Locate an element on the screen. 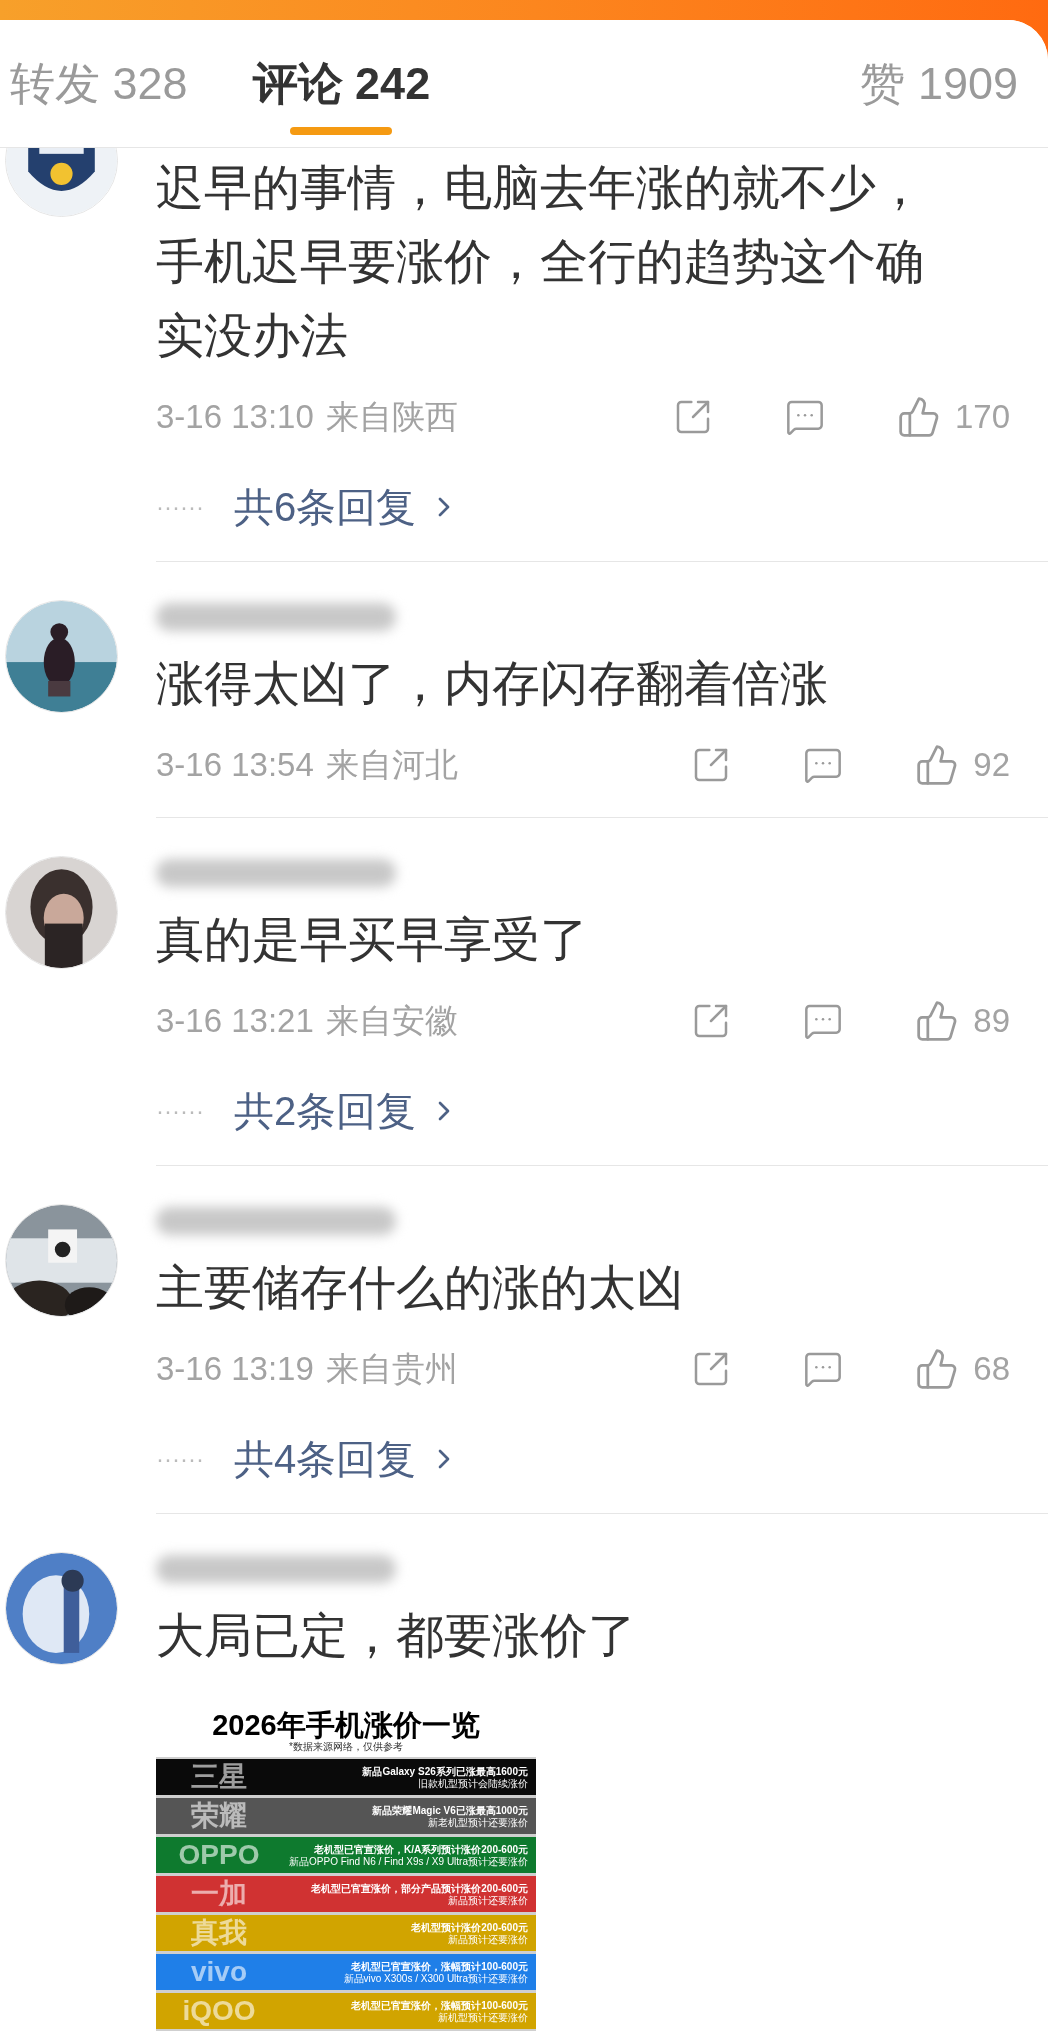 The height and width of the screenshot is (2041, 1048). like-count: 92 is located at coordinates (991, 765).